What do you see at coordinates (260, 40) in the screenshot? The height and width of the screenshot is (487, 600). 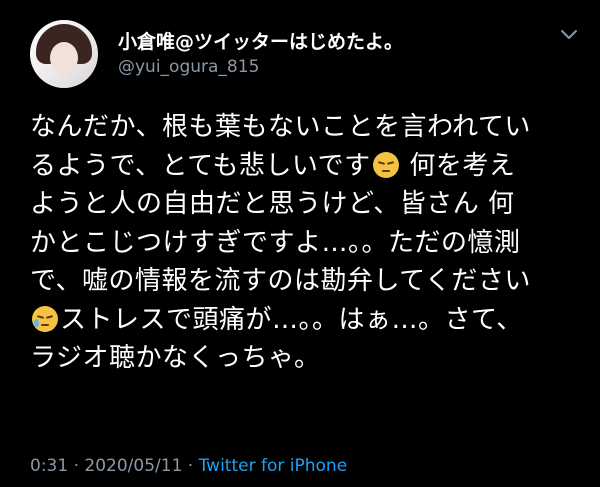 I see `display-name: 小倉唯@ツイッターはじめたよ。` at bounding box center [260, 40].